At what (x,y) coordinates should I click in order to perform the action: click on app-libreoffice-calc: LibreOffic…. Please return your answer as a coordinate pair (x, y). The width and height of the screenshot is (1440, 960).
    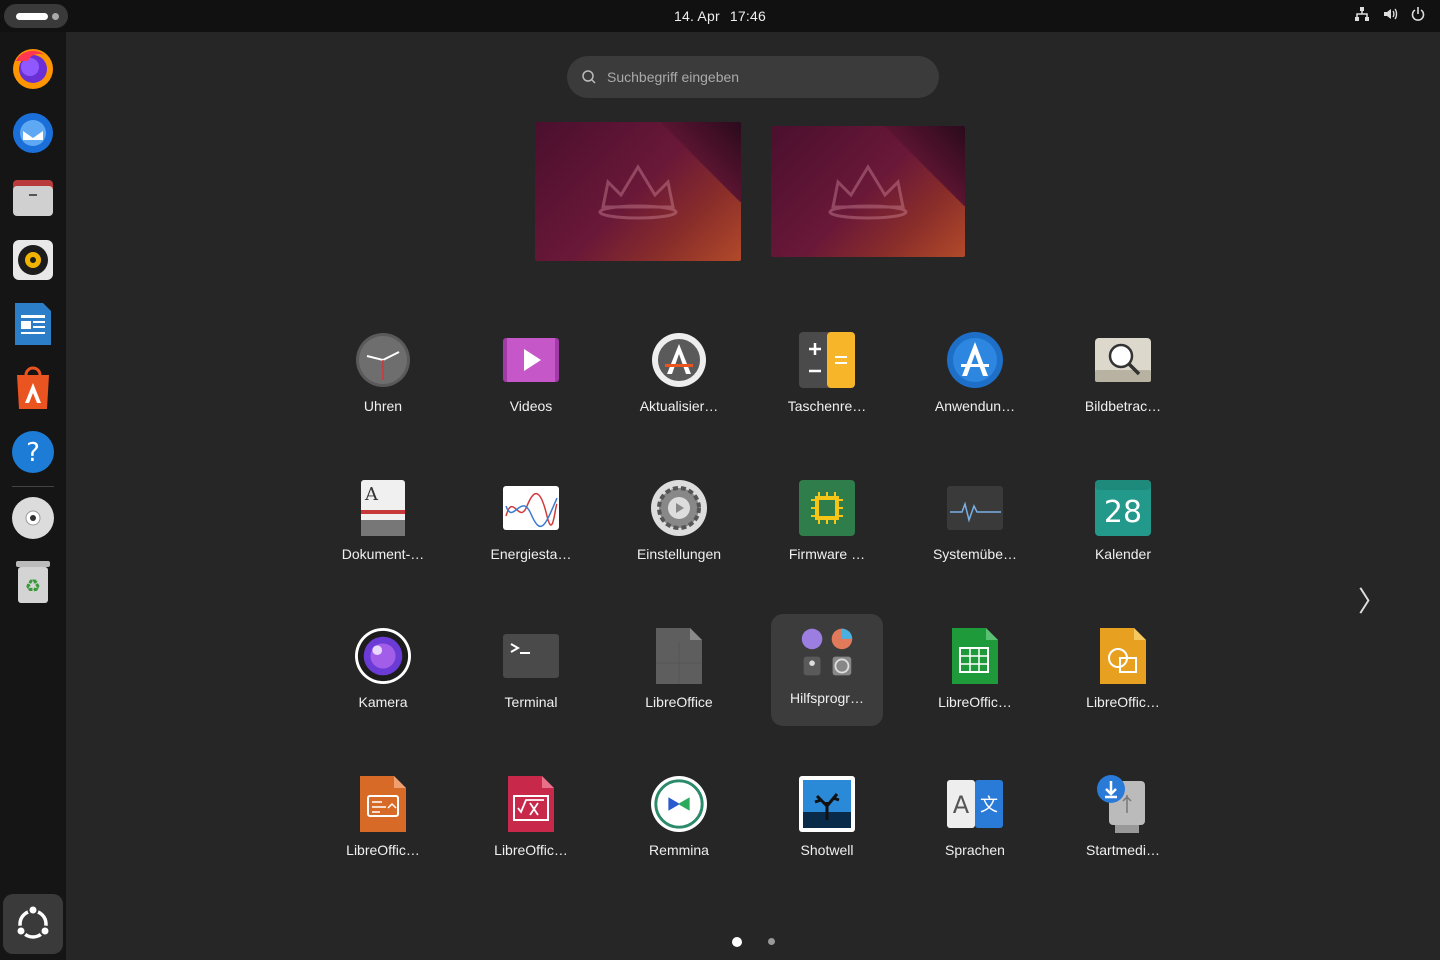
    Looking at the image, I should click on (975, 674).